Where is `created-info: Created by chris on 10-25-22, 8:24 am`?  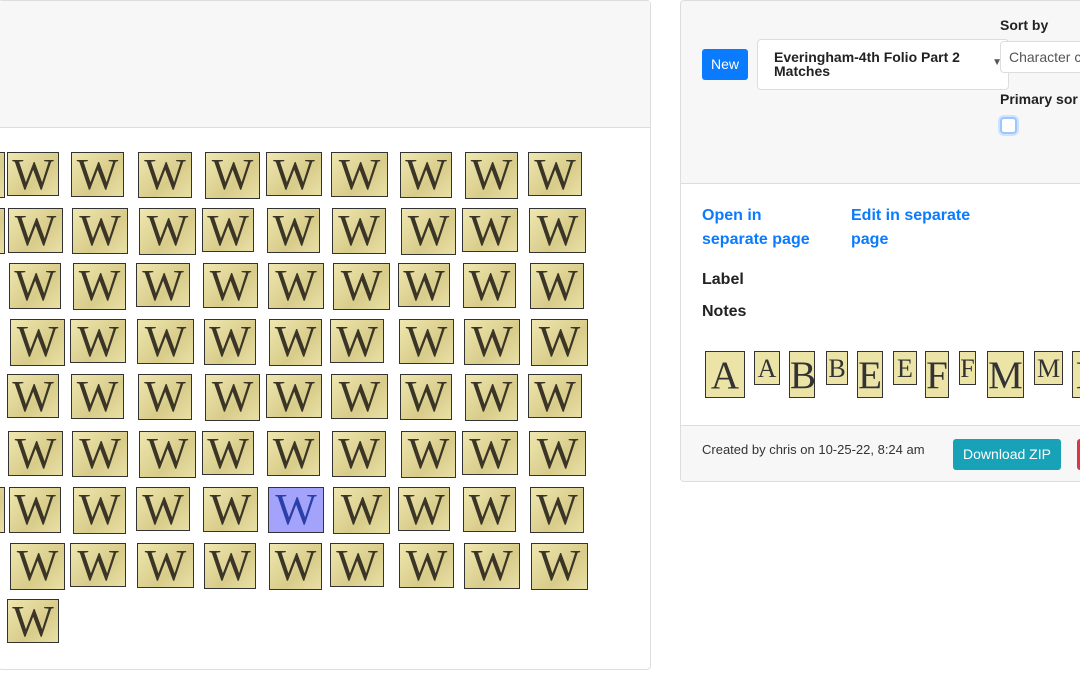 created-info: Created by chris on 10-25-22, 8:24 am is located at coordinates (813, 449).